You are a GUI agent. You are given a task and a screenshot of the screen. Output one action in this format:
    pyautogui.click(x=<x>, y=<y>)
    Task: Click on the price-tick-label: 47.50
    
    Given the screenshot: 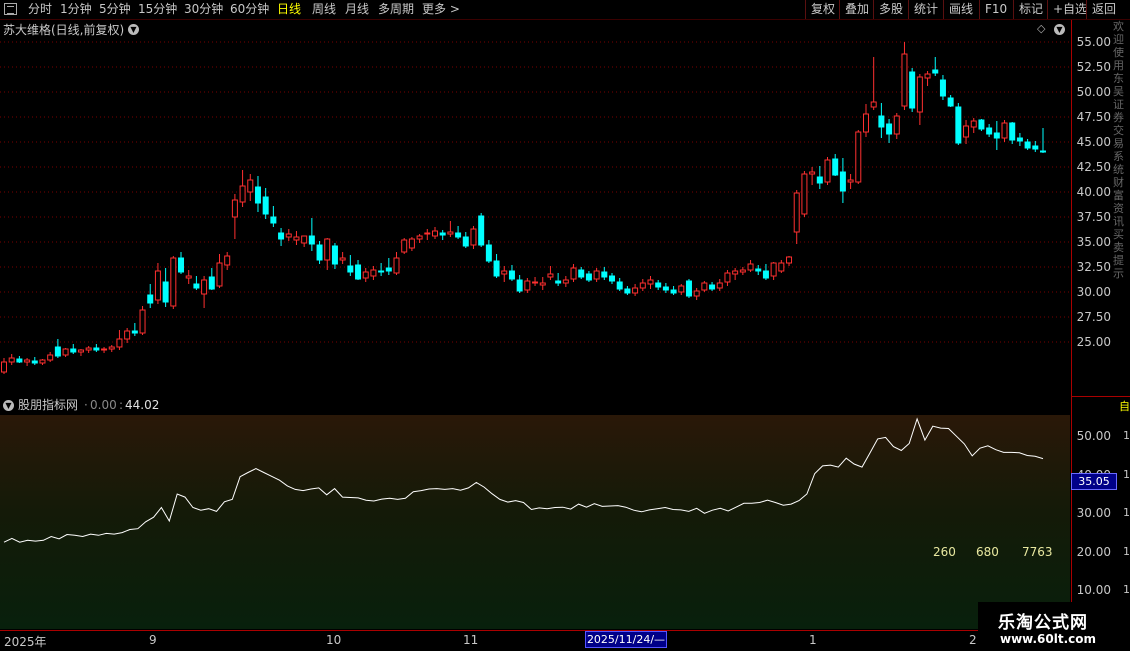 What is the action you would take?
    pyautogui.click(x=1093, y=117)
    